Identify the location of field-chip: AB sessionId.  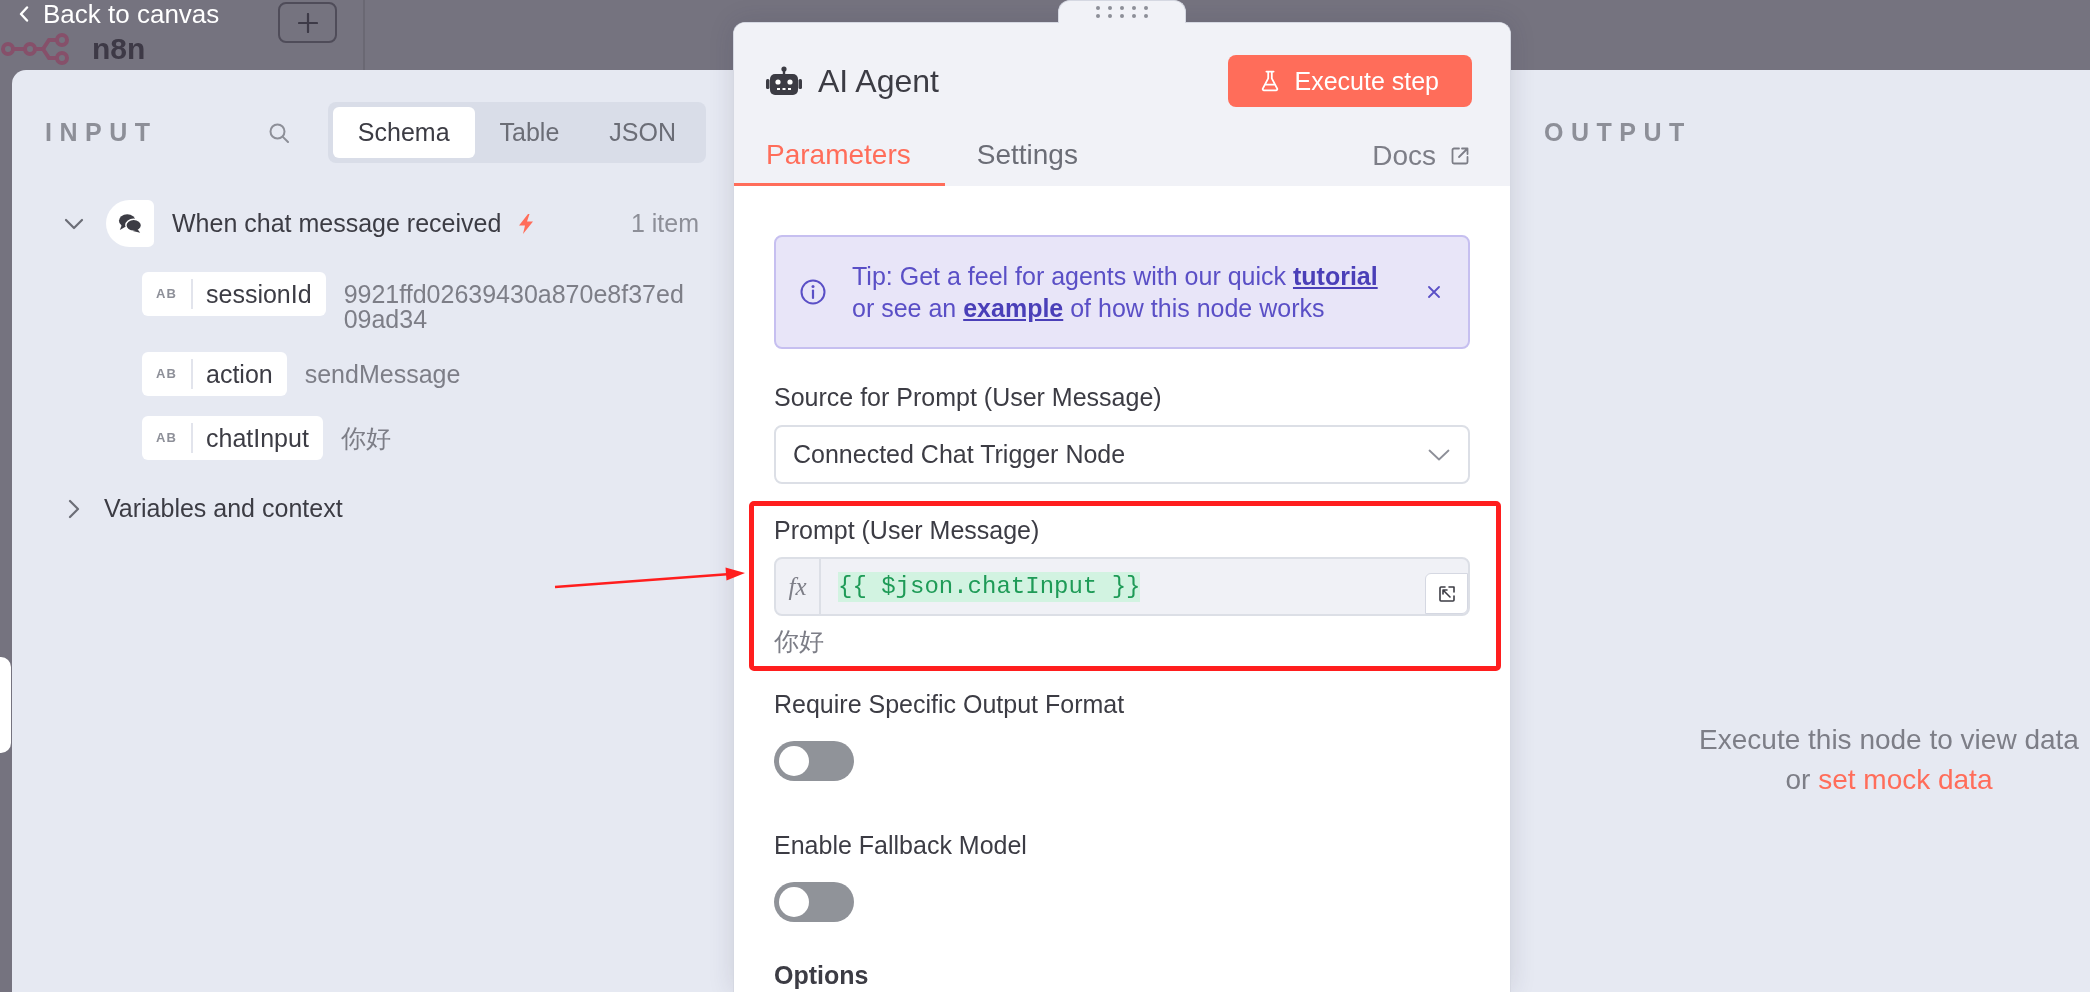
(234, 294).